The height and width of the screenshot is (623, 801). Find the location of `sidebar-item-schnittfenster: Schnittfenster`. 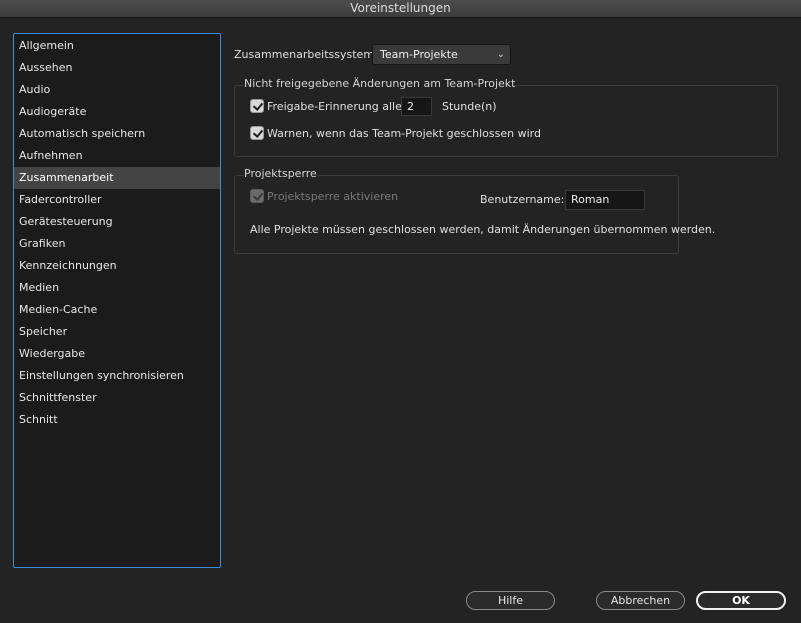

sidebar-item-schnittfenster: Schnittfenster is located at coordinates (117, 398).